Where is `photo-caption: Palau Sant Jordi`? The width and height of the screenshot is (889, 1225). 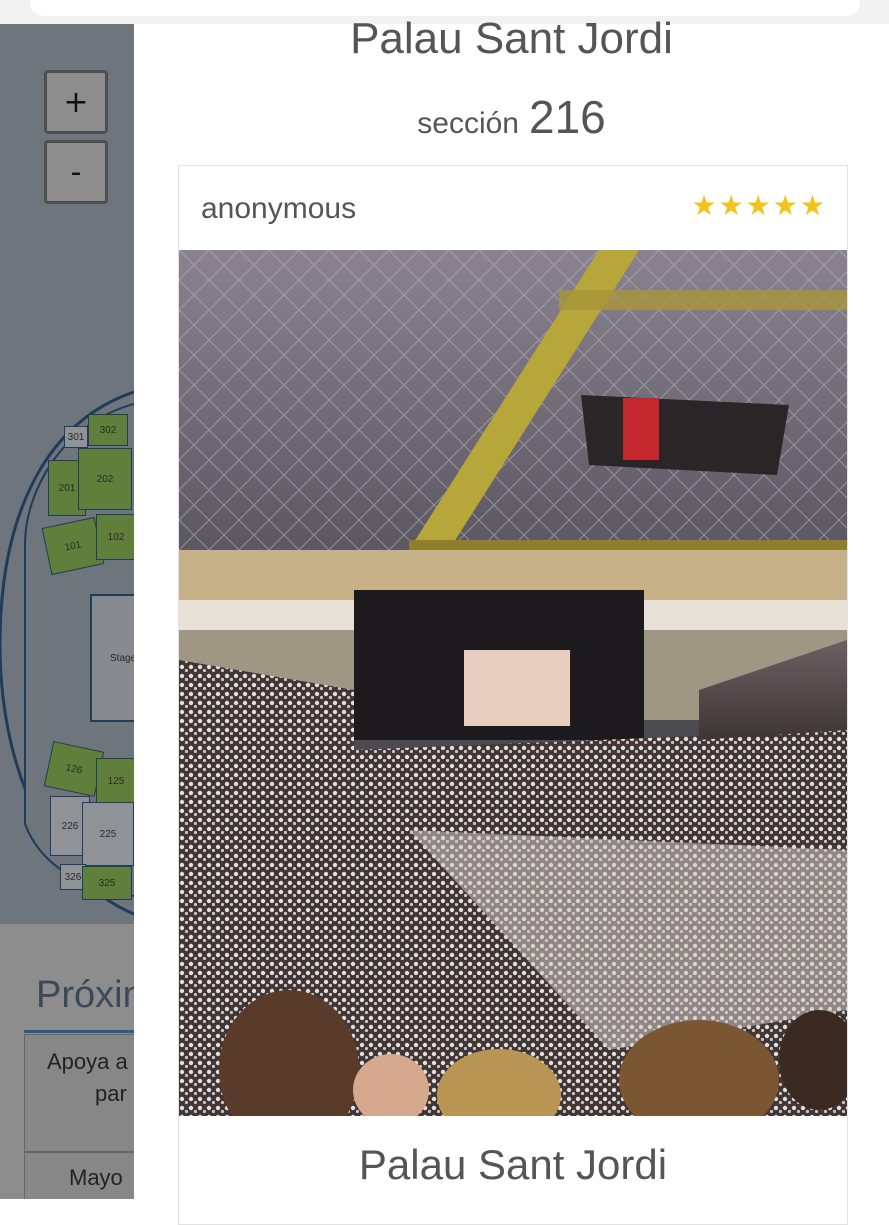 photo-caption: Palau Sant Jordi is located at coordinates (513, 1164).